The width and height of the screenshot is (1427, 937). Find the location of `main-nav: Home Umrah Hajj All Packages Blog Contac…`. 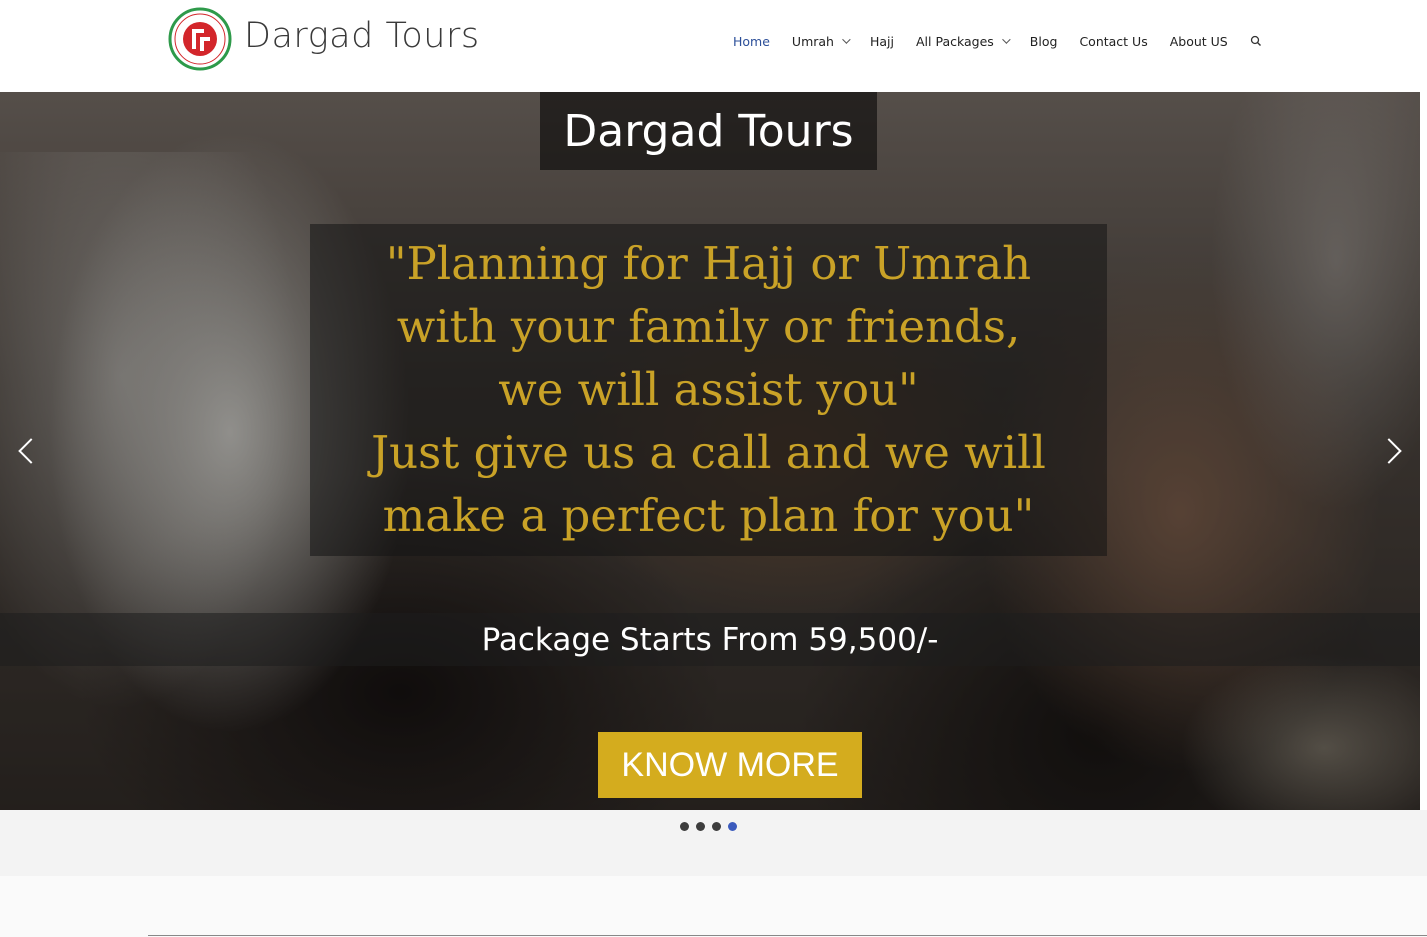

main-nav: Home Umrah Hajj All Packages Blog Contac… is located at coordinates (997, 41).